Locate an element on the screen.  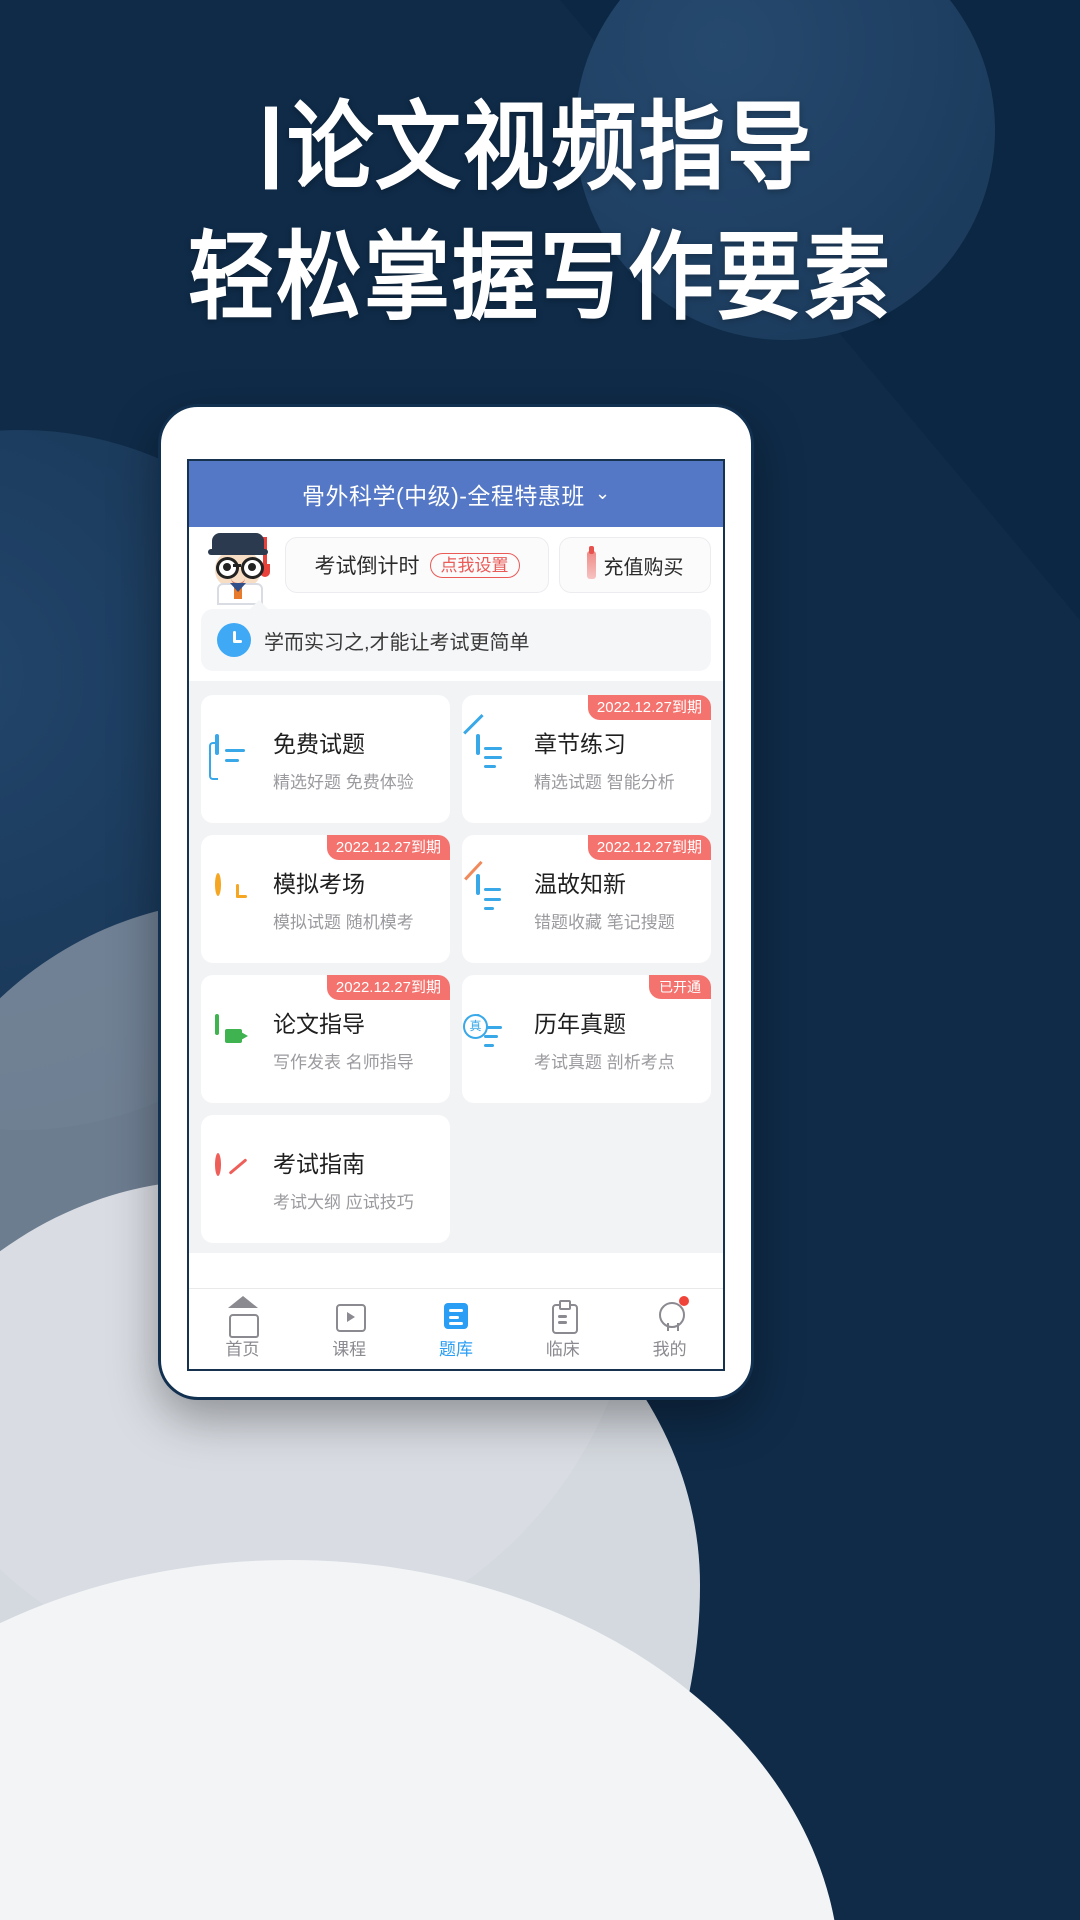
countdown-label: 考试倒计时 is located at coordinates (367, 566).